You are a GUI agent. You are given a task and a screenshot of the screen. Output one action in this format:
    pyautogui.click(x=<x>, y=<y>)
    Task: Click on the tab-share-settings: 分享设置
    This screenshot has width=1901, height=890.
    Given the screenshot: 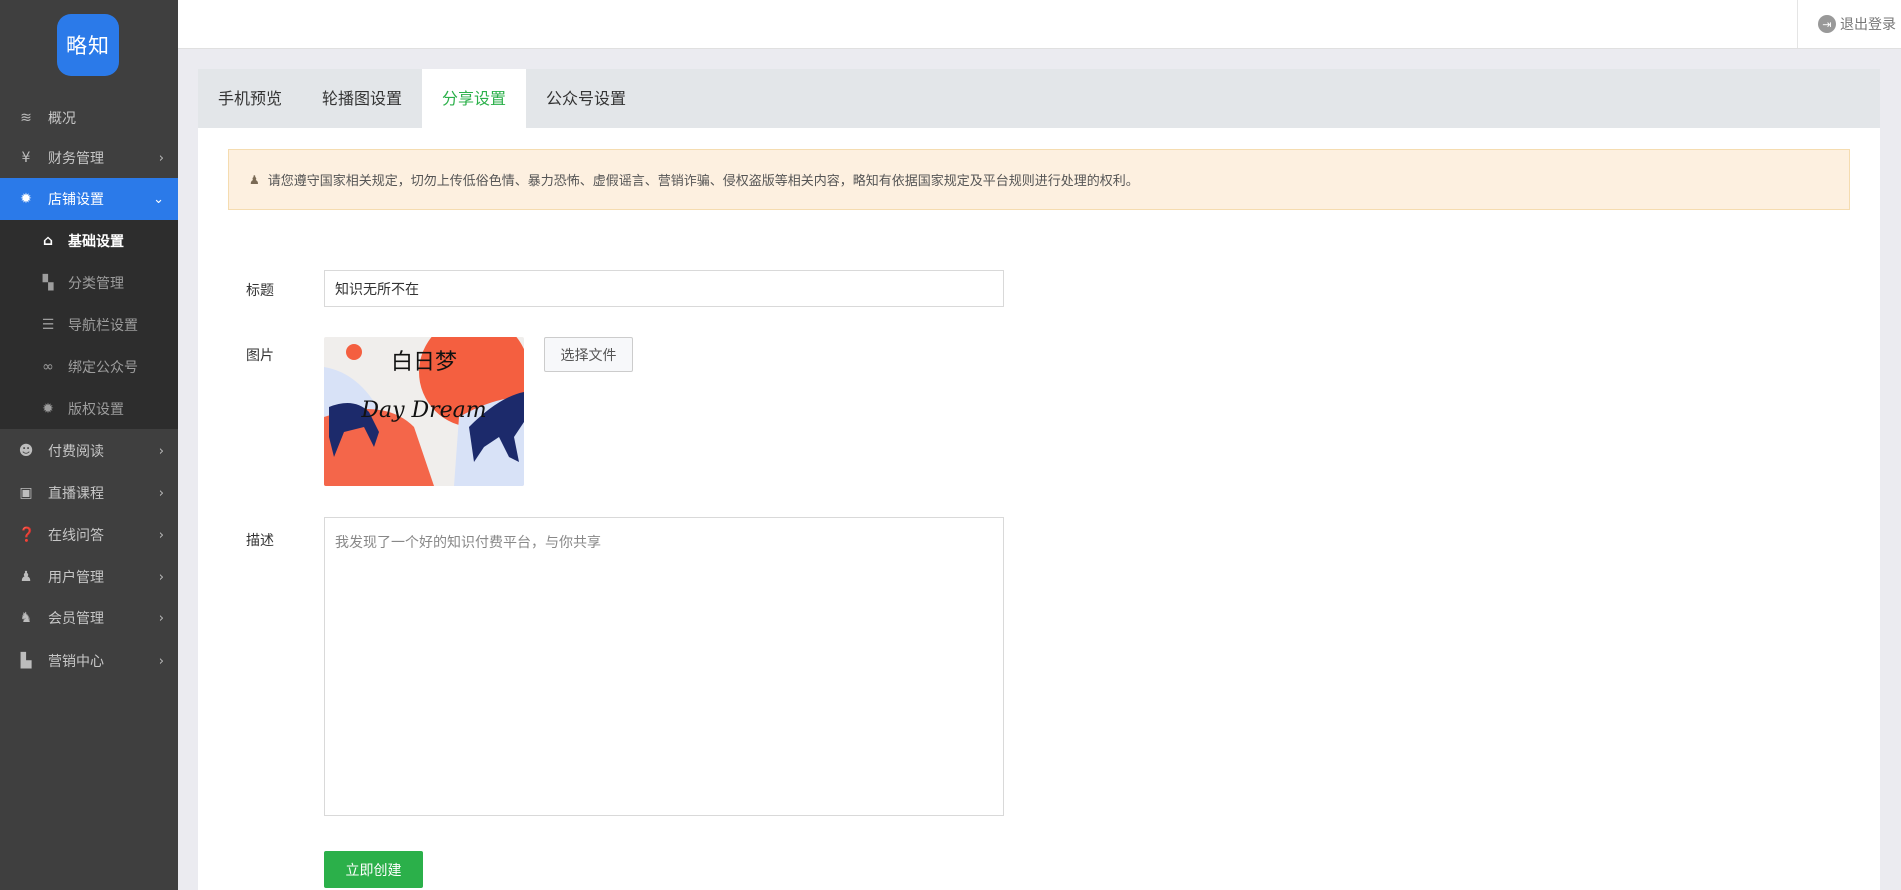 What is the action you would take?
    pyautogui.click(x=474, y=98)
    